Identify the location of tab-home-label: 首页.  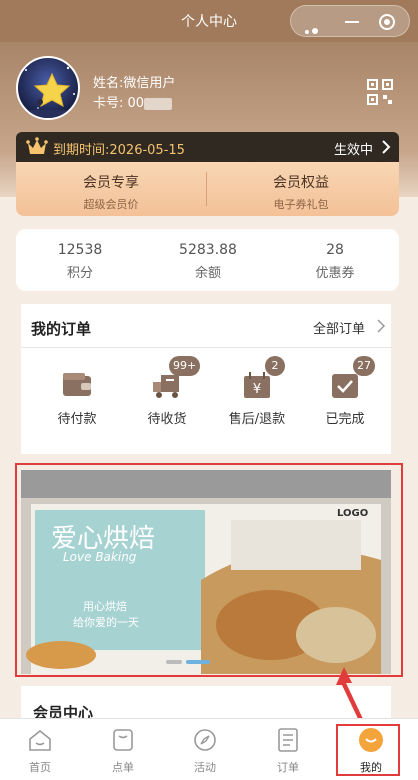
(40, 767).